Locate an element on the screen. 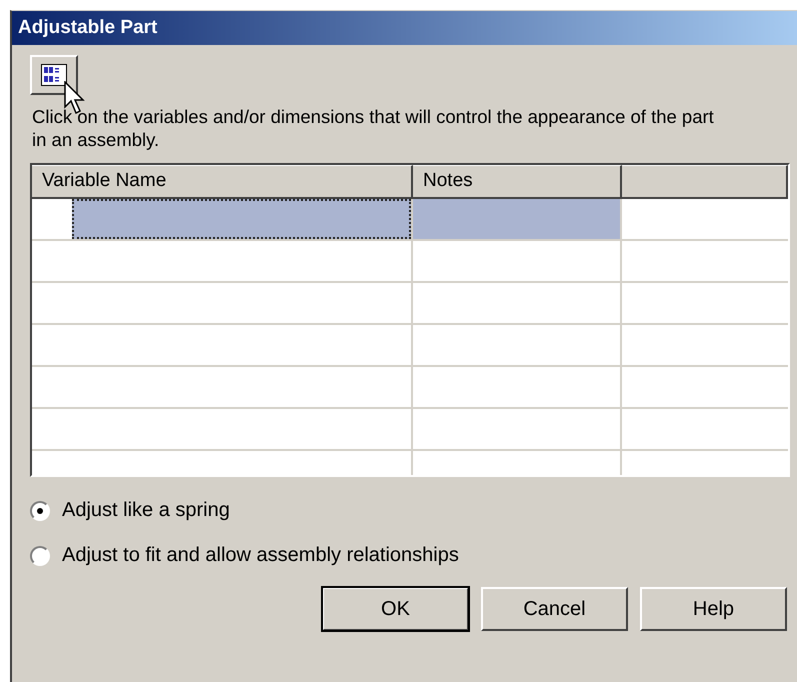 This screenshot has width=797, height=682. dialog-button: Cancel is located at coordinates (554, 609).